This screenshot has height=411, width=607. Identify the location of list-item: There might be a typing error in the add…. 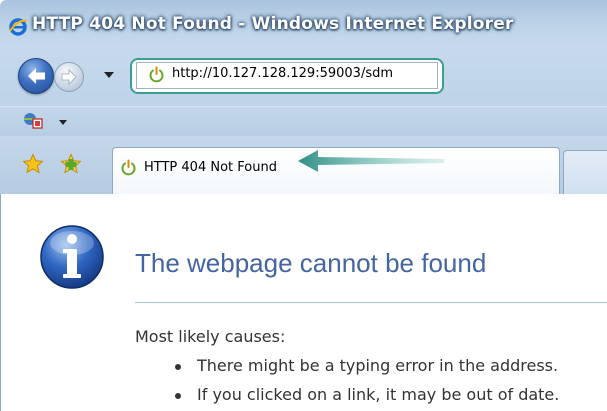
(378, 365).